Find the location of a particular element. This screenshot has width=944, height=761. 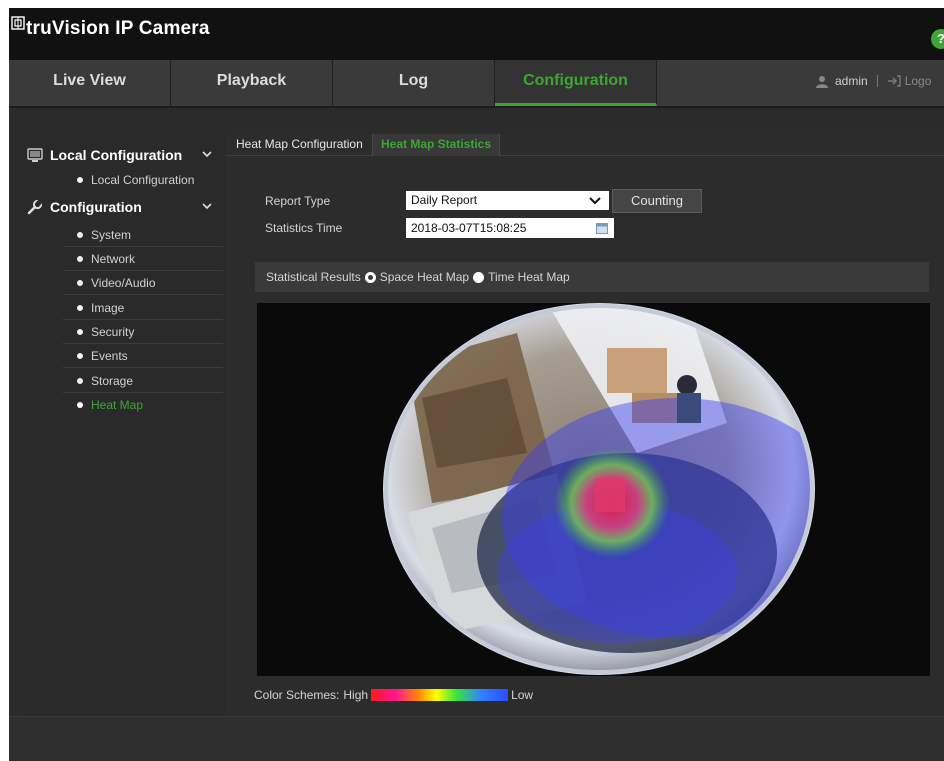

divider is located at coordinates (877, 81).